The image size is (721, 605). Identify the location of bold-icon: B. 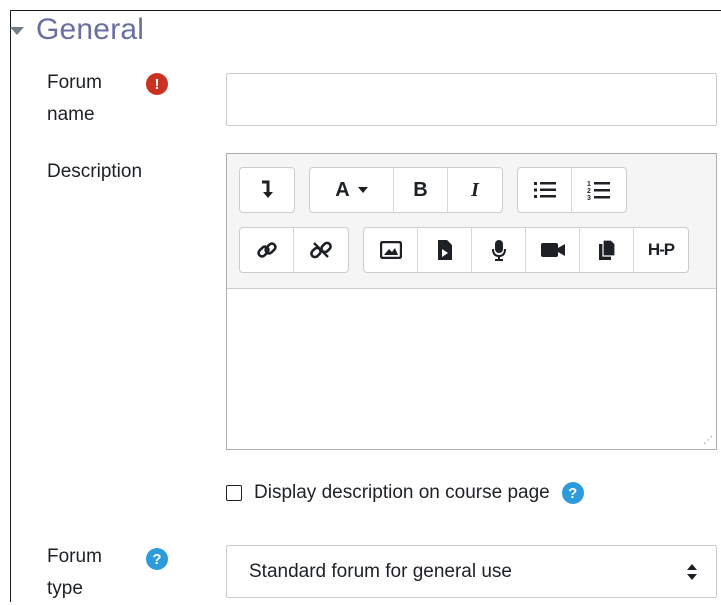
(420, 189).